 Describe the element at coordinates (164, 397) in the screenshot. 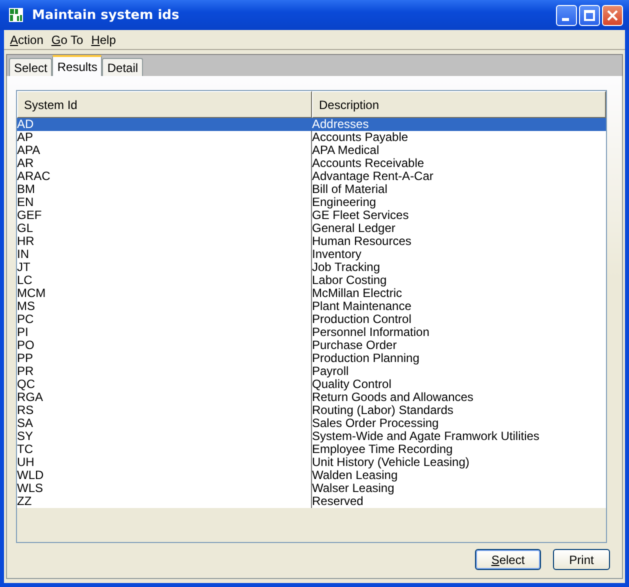

I see `table-cell: RGA` at that location.